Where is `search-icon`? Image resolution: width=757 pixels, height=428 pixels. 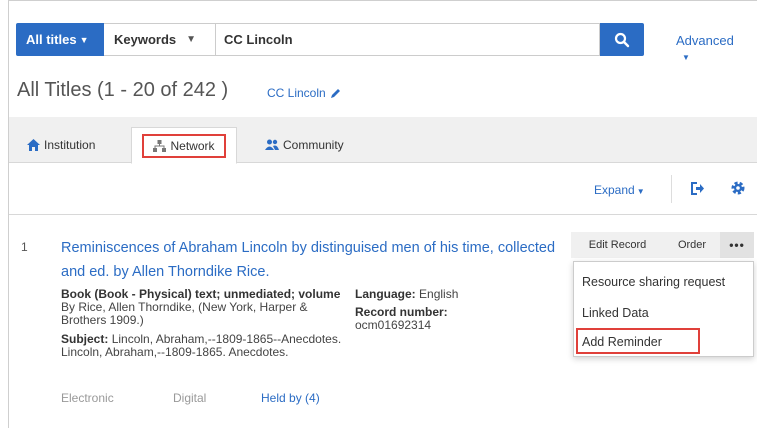 search-icon is located at coordinates (622, 39).